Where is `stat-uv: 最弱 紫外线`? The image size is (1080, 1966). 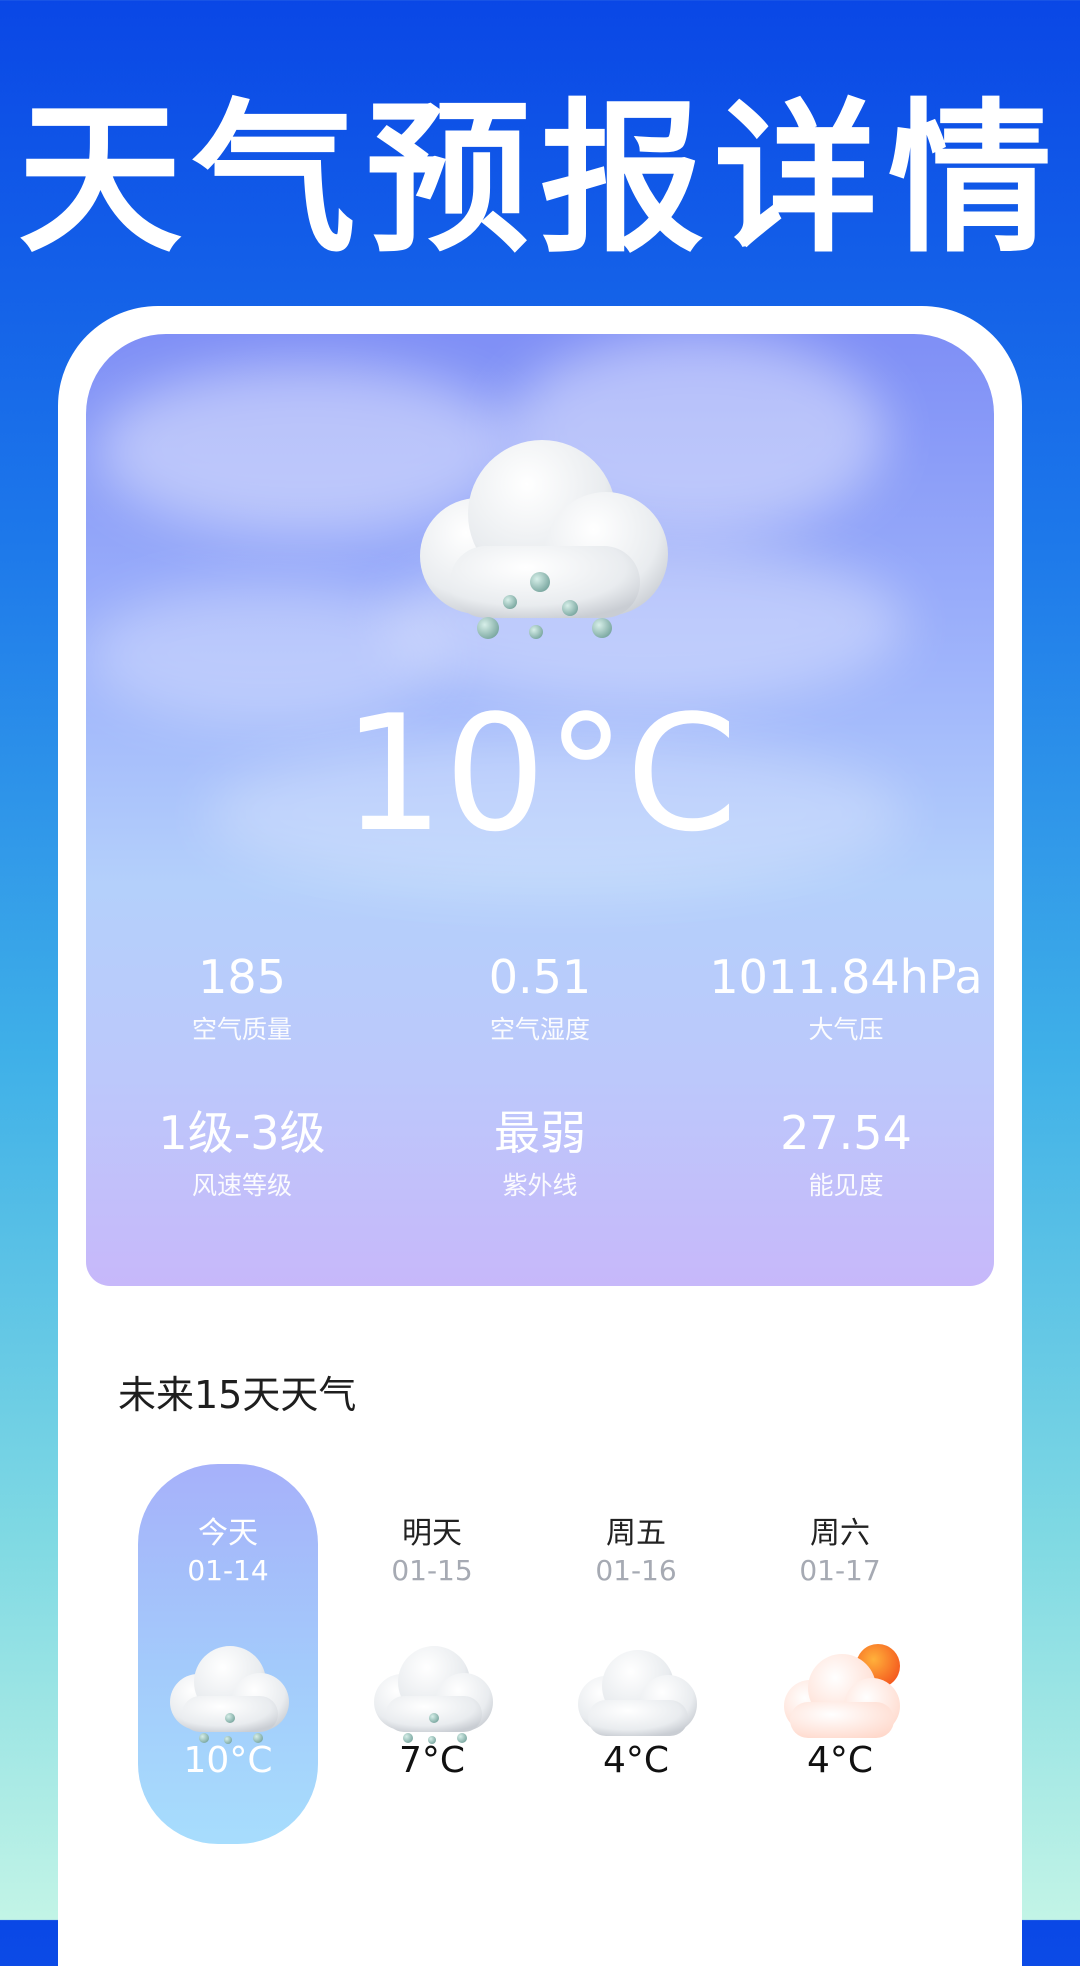
stat-uv: 最弱 紫外线 is located at coordinates (540, 1156).